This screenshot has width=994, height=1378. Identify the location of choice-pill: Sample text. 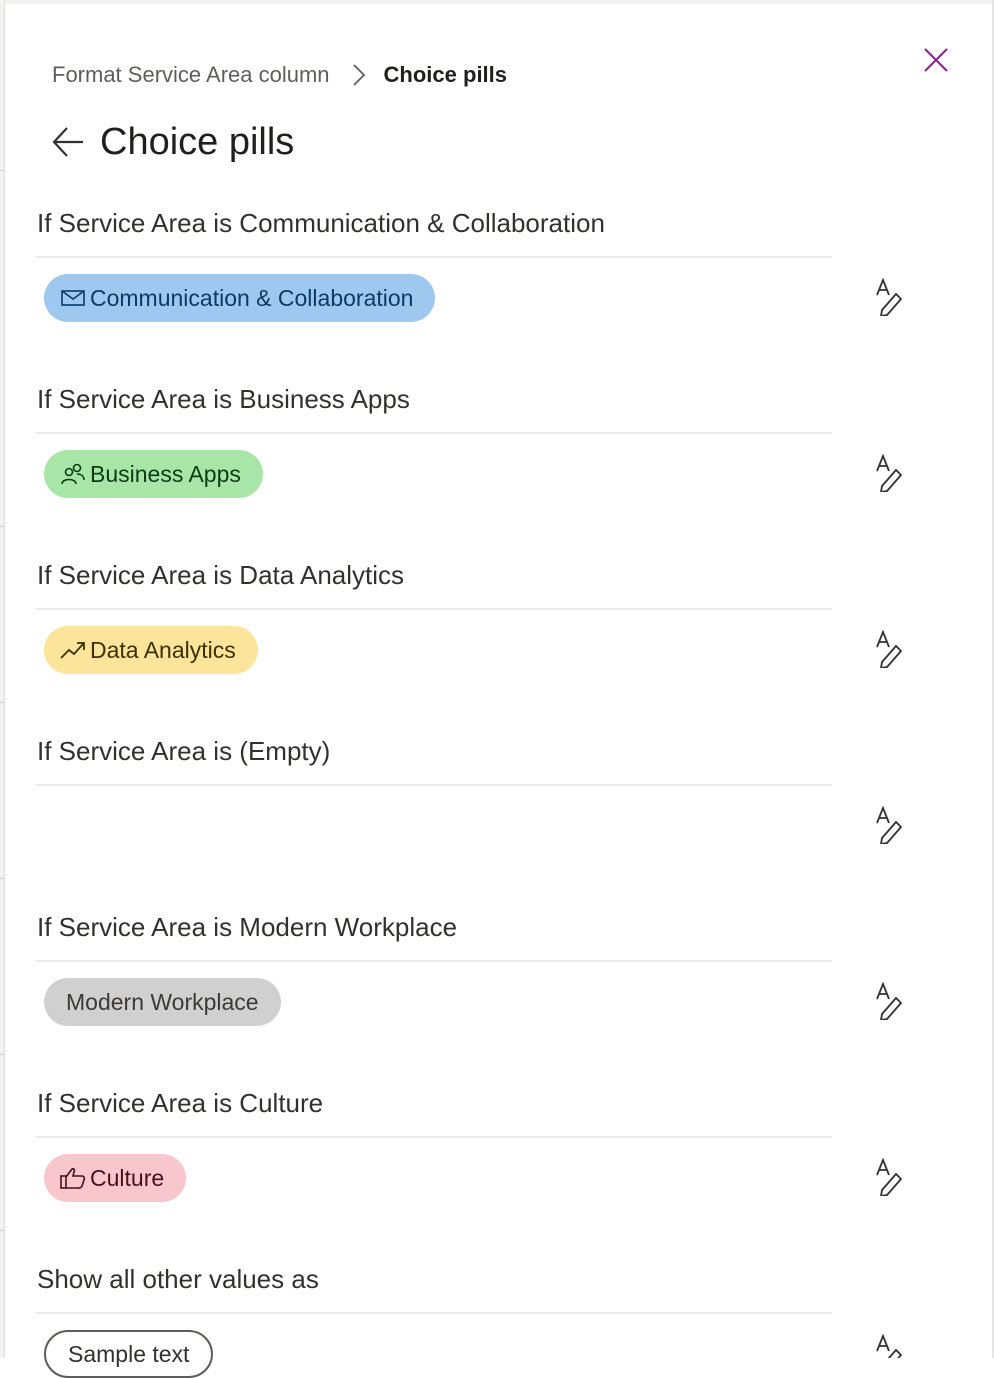
(129, 1354).